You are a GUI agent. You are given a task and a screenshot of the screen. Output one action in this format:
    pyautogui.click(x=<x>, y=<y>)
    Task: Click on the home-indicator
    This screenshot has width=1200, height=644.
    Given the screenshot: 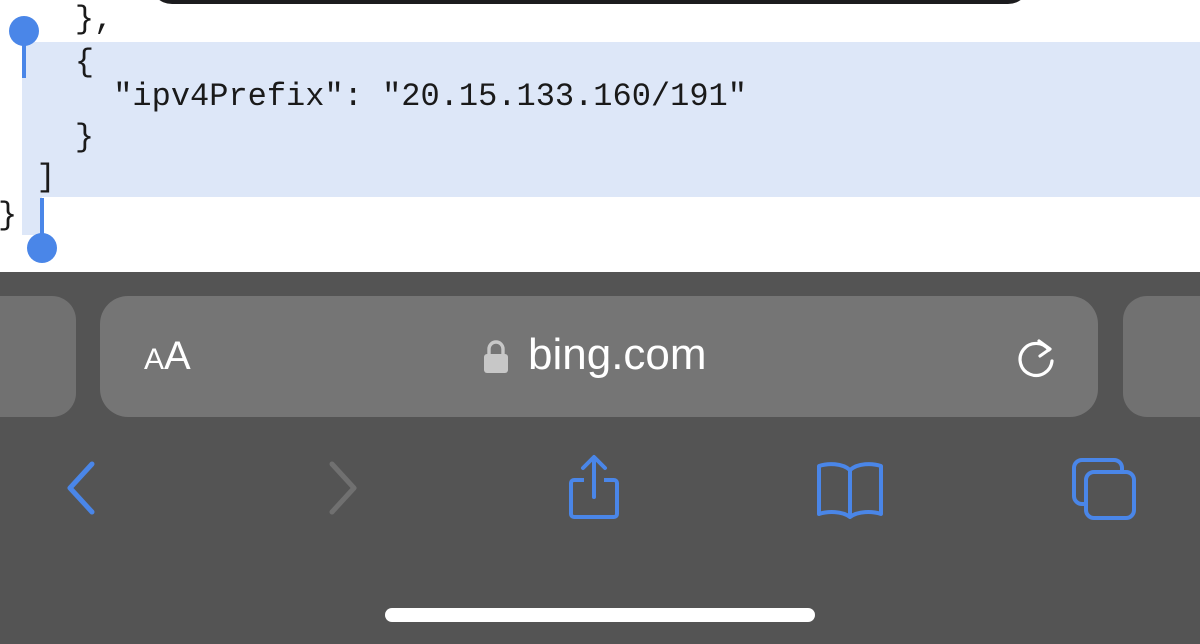 What is the action you would take?
    pyautogui.click(x=600, y=615)
    